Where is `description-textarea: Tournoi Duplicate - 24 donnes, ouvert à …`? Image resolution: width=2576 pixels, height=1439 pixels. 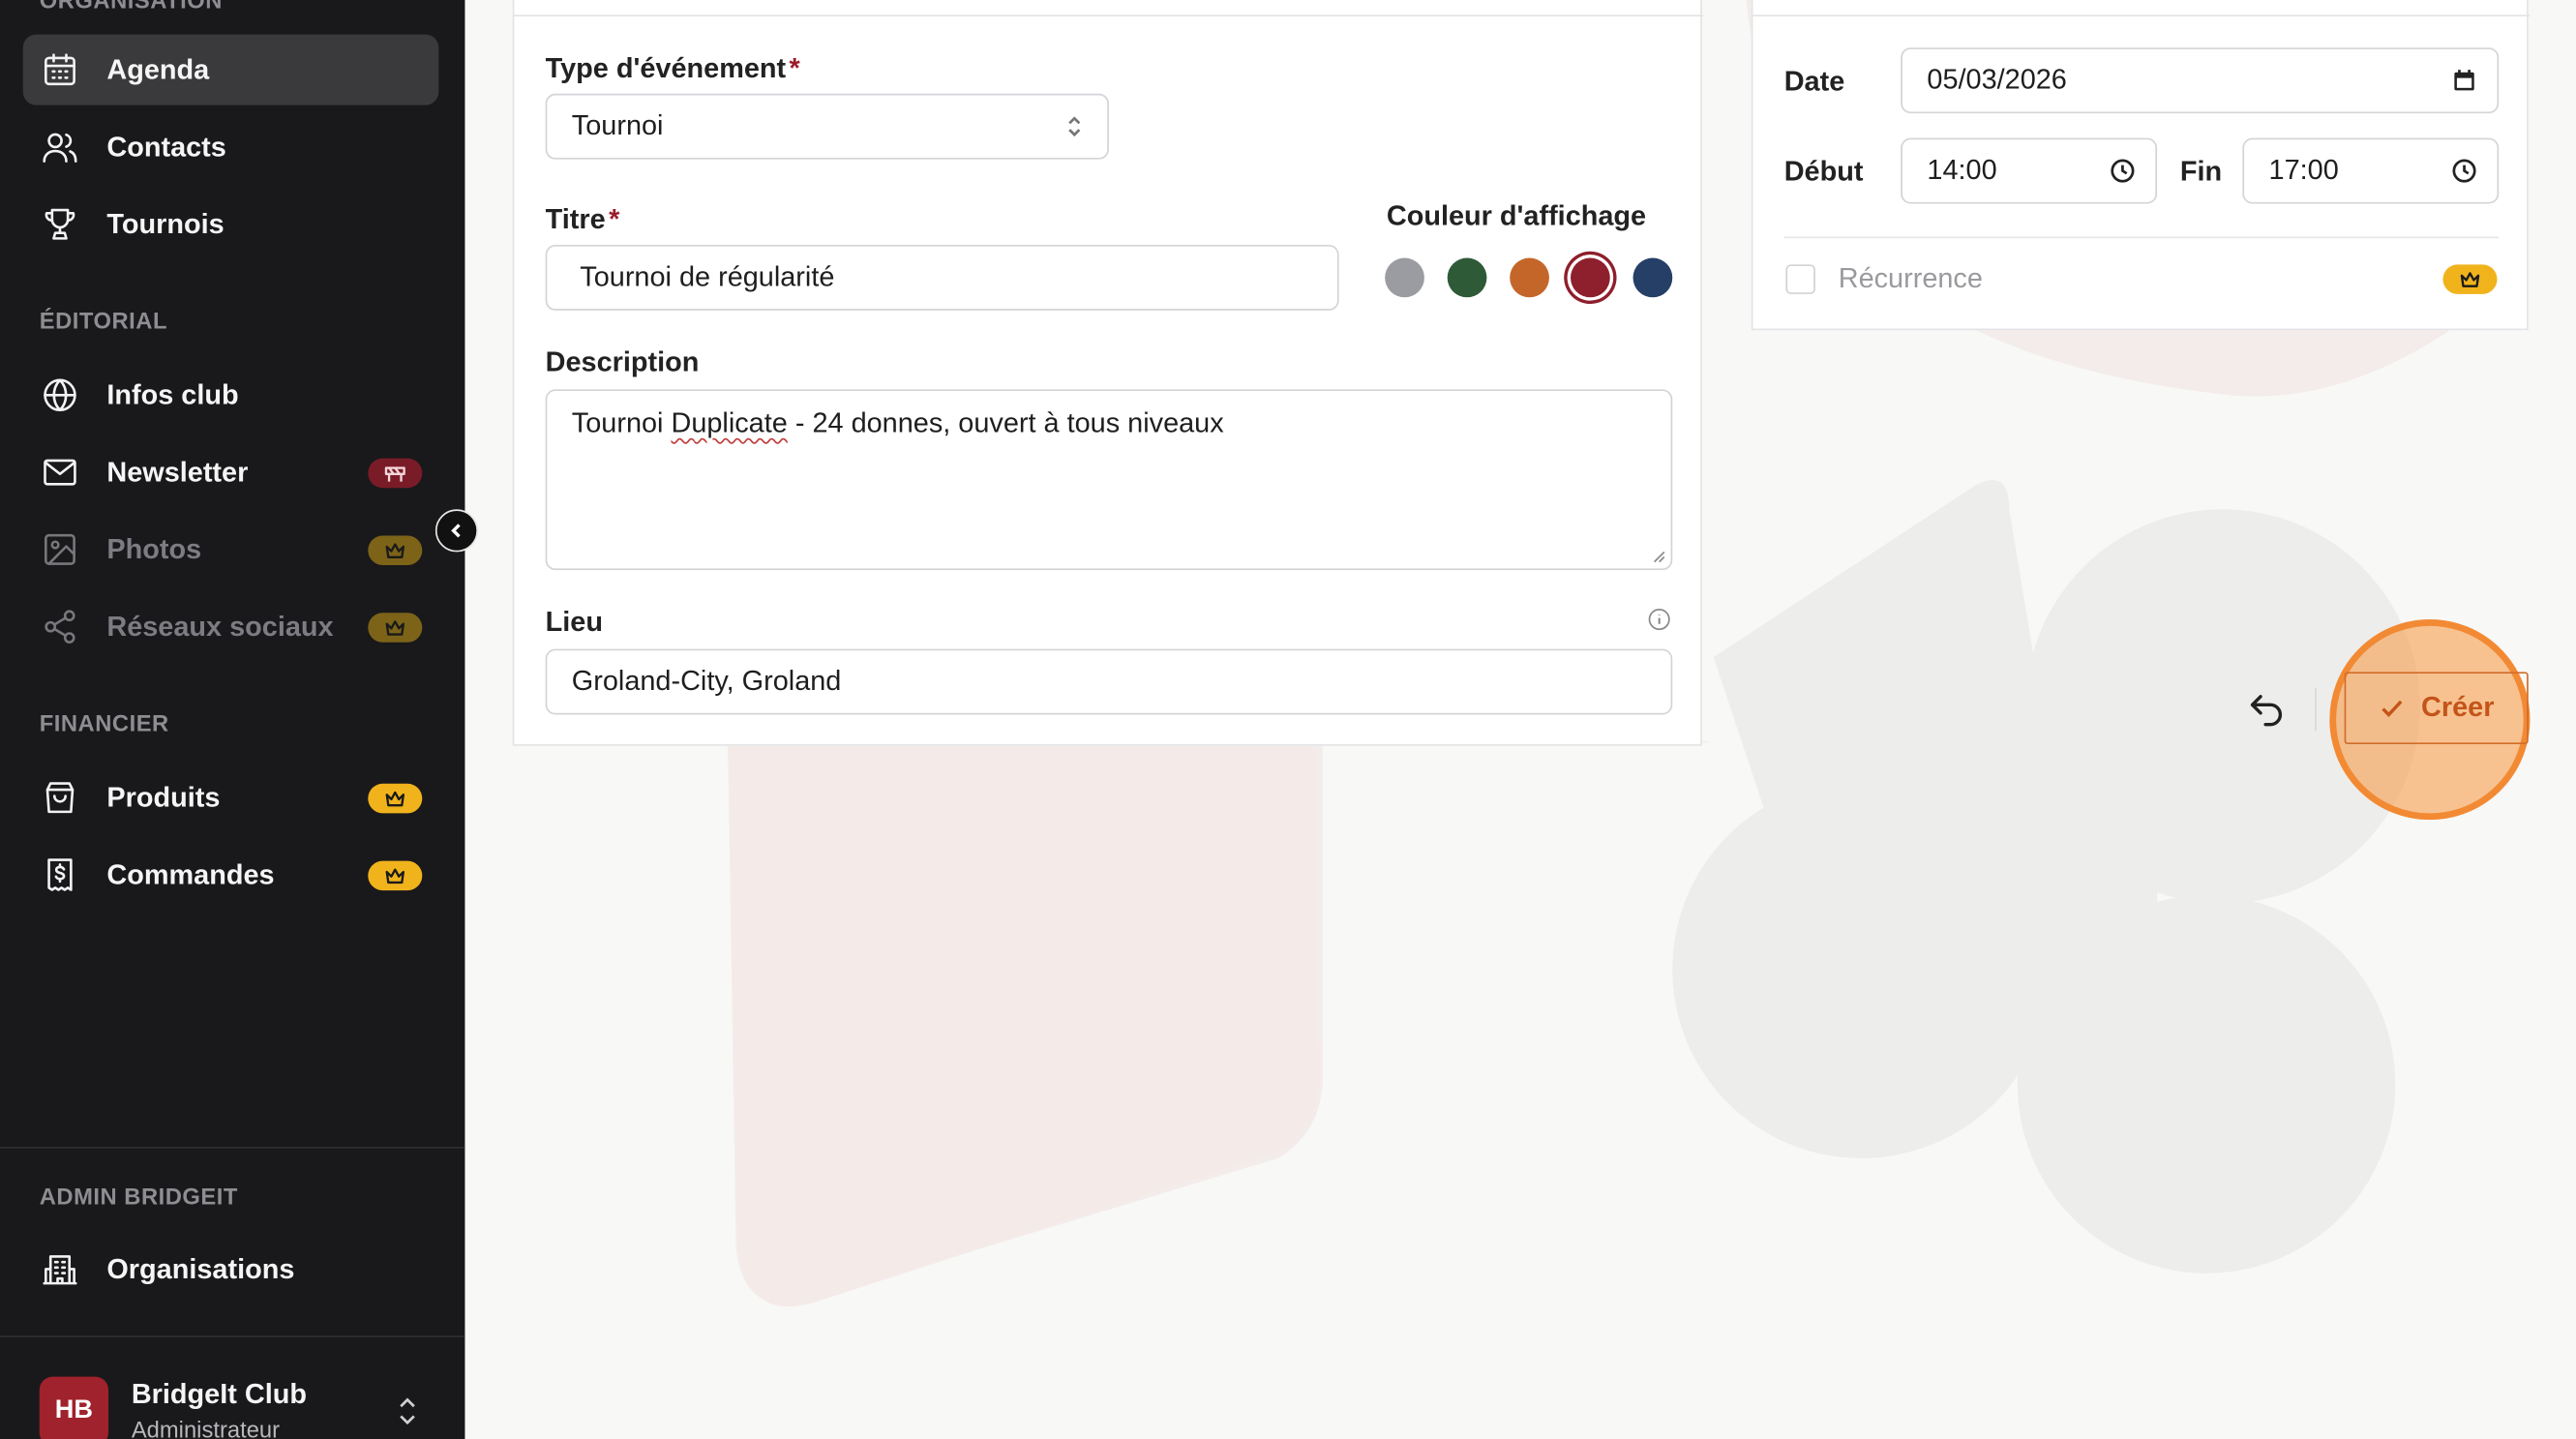
description-textarea: Tournoi Duplicate - 24 donnes, ouvert à … is located at coordinates (1109, 480).